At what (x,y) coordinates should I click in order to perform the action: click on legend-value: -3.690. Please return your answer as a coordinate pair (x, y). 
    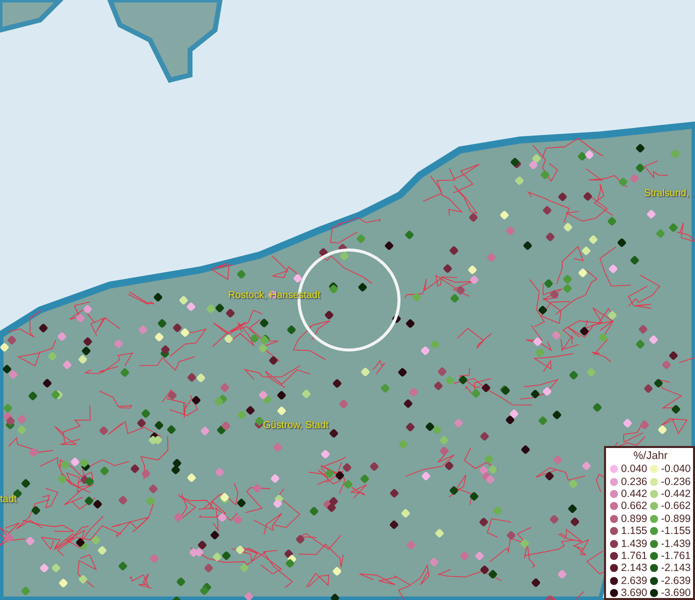
    Looking at the image, I should click on (676, 593).